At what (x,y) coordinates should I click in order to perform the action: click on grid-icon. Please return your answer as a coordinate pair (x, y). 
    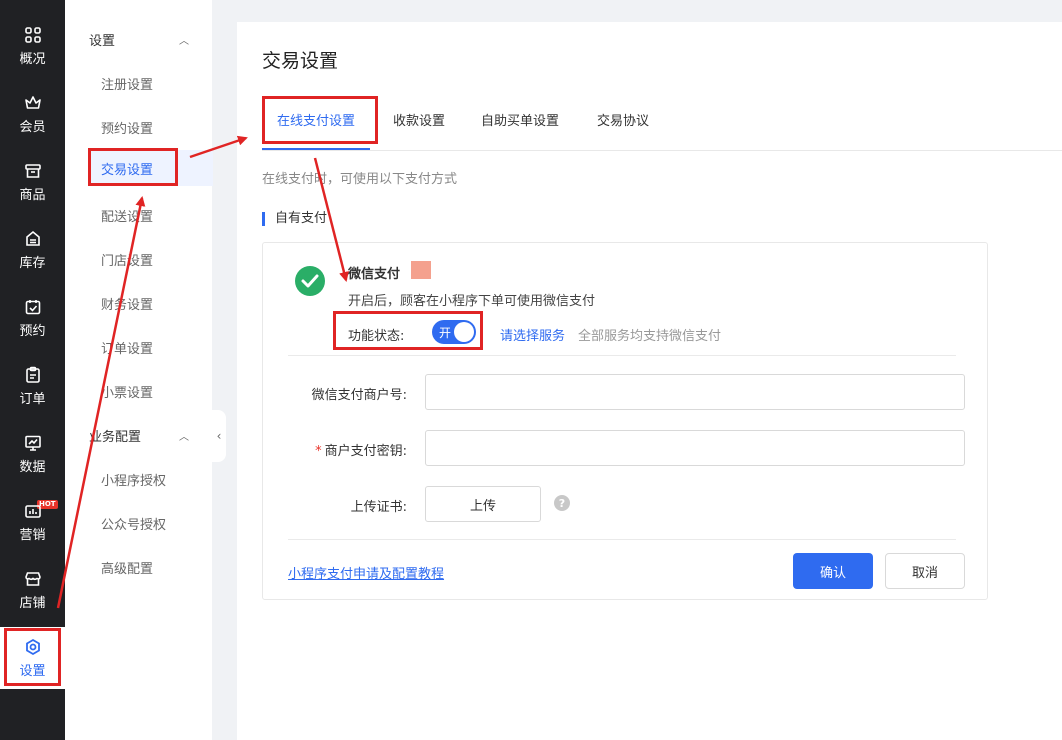
    Looking at the image, I should click on (32, 35).